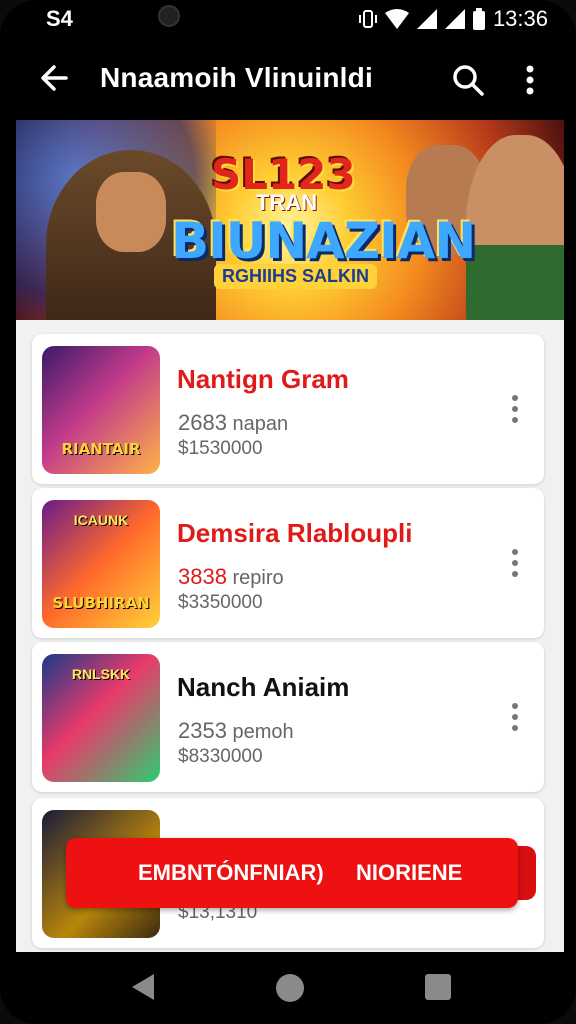 Image resolution: width=576 pixels, height=1024 pixels. What do you see at coordinates (220, 602) in the screenshot?
I see `item-price: $3350000` at bounding box center [220, 602].